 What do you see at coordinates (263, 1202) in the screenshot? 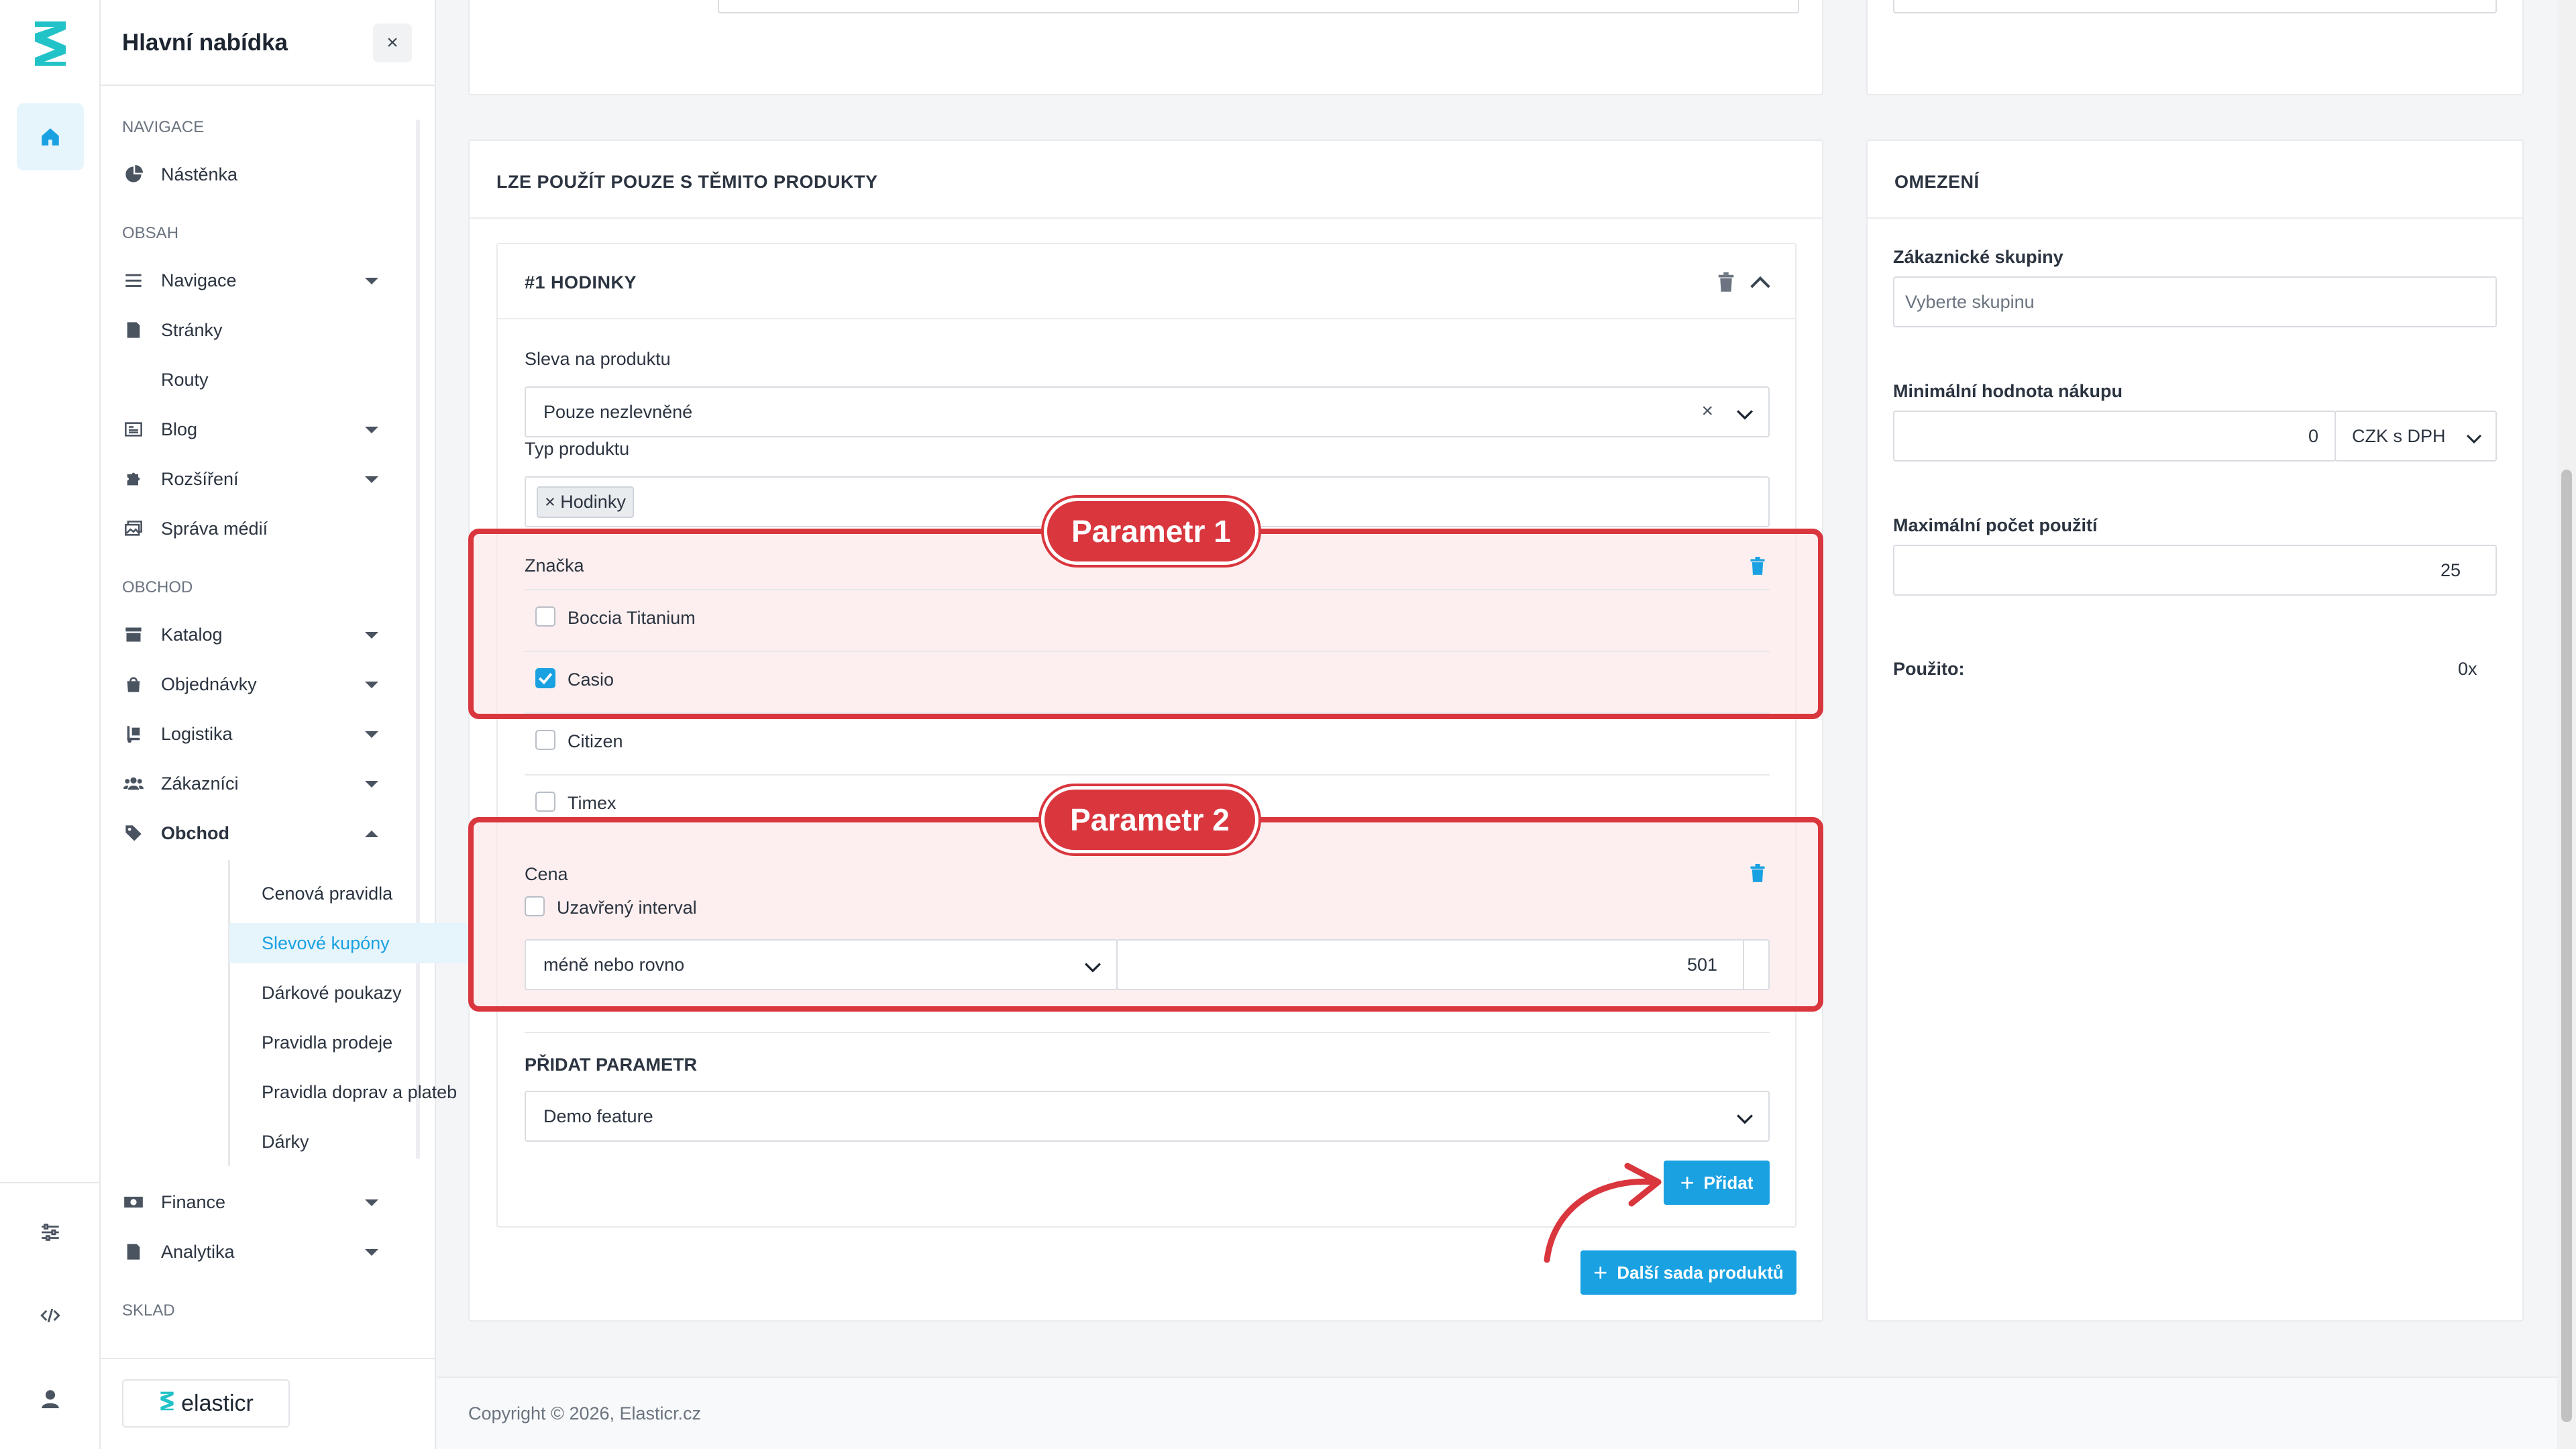
I see `sidebar-item-finance: Finance` at bounding box center [263, 1202].